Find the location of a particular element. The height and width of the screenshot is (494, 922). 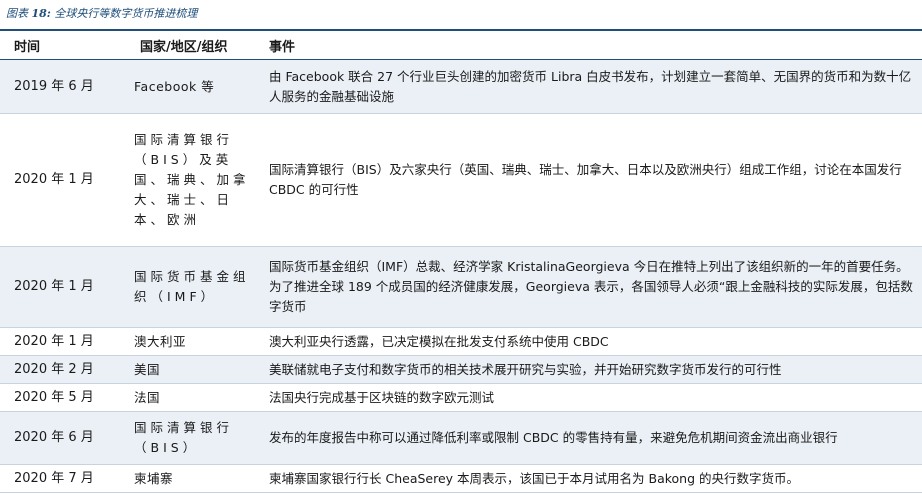

row-org: 国际货币基金组织（IMF） is located at coordinates (194, 287).